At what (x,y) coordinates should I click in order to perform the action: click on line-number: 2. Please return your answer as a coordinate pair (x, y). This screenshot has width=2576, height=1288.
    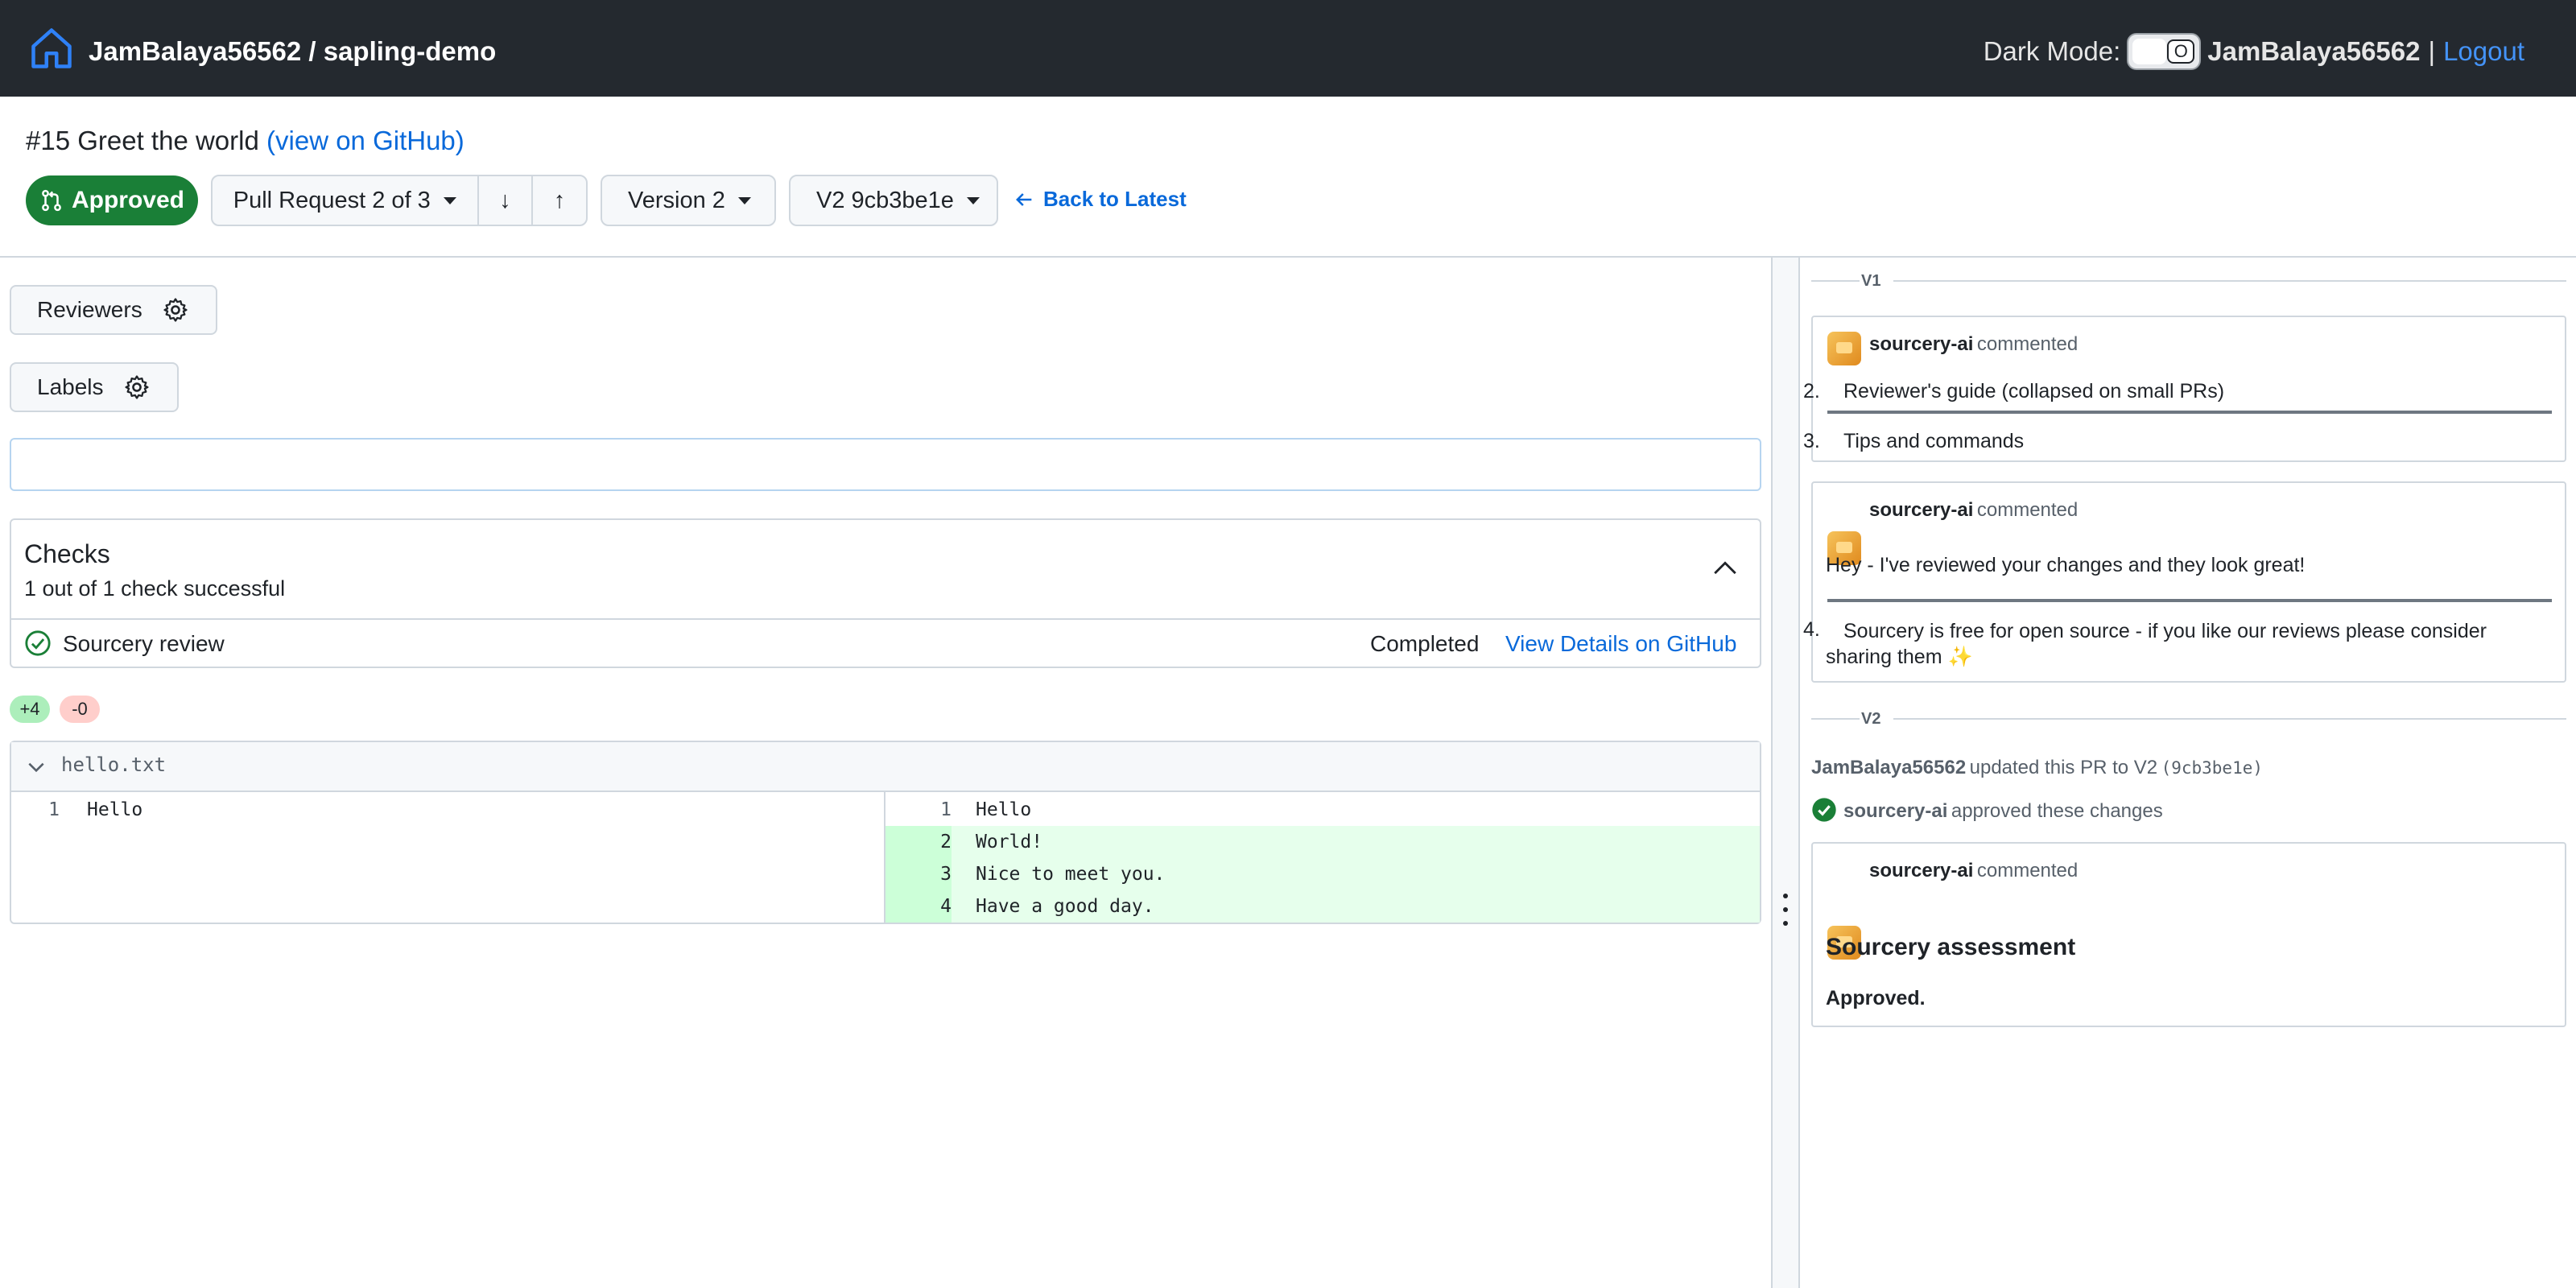
    Looking at the image, I should click on (919, 842).